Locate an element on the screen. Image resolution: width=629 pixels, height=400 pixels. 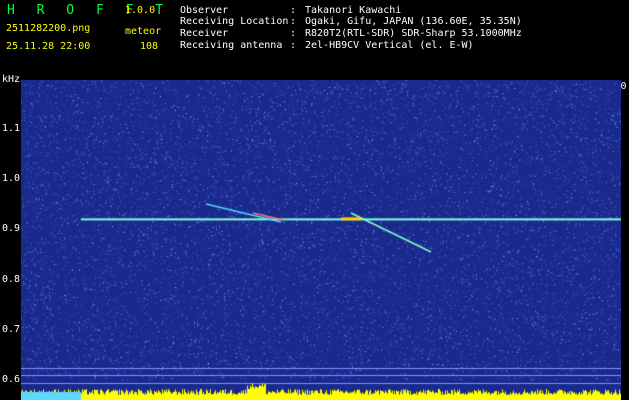
mode-label: meteor is located at coordinates (143, 31).